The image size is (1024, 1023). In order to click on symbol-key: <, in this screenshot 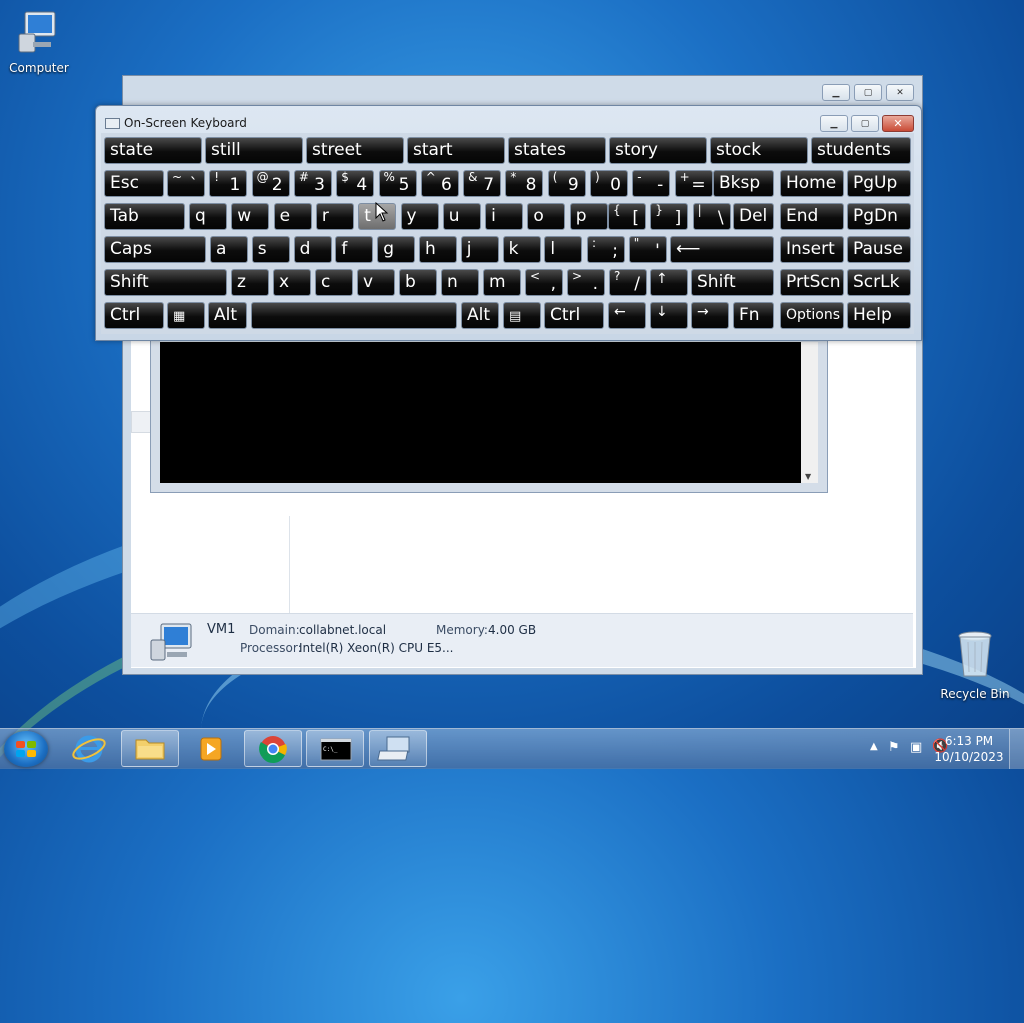, I will do `click(544, 282)`.